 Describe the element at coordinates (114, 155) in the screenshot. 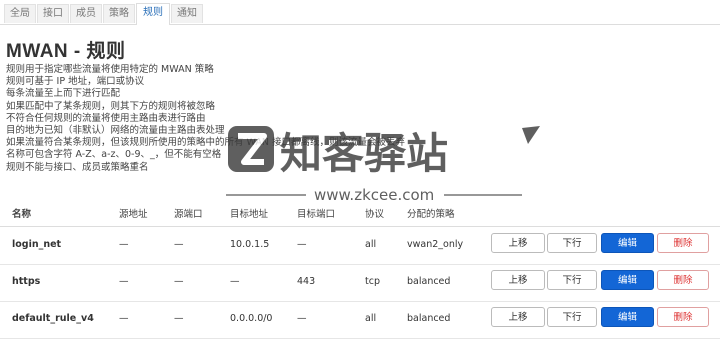

I see `description-line: 名称可包含字符 A-Z、a-z、0-9、_，但不能有空格` at that location.